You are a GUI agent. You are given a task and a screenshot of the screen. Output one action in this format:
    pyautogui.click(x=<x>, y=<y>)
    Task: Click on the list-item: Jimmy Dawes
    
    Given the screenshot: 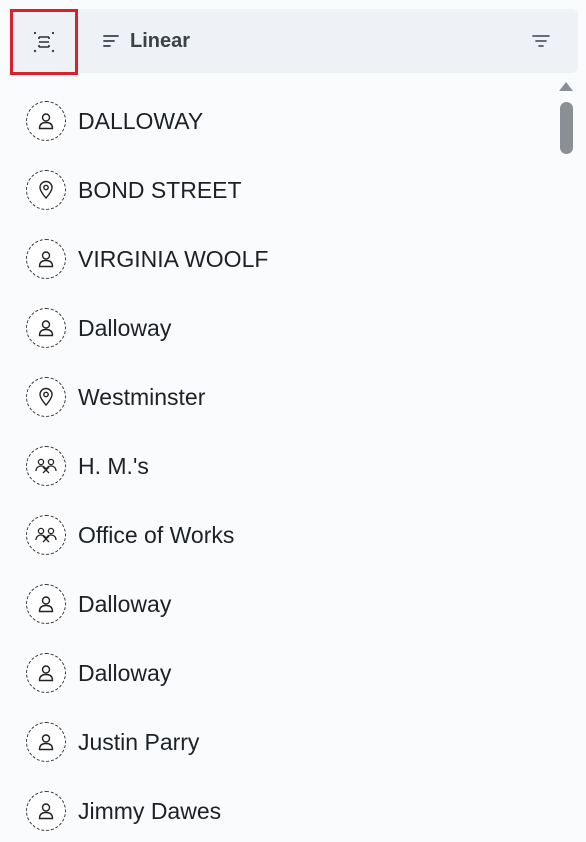 What is the action you would take?
    pyautogui.click(x=123, y=811)
    